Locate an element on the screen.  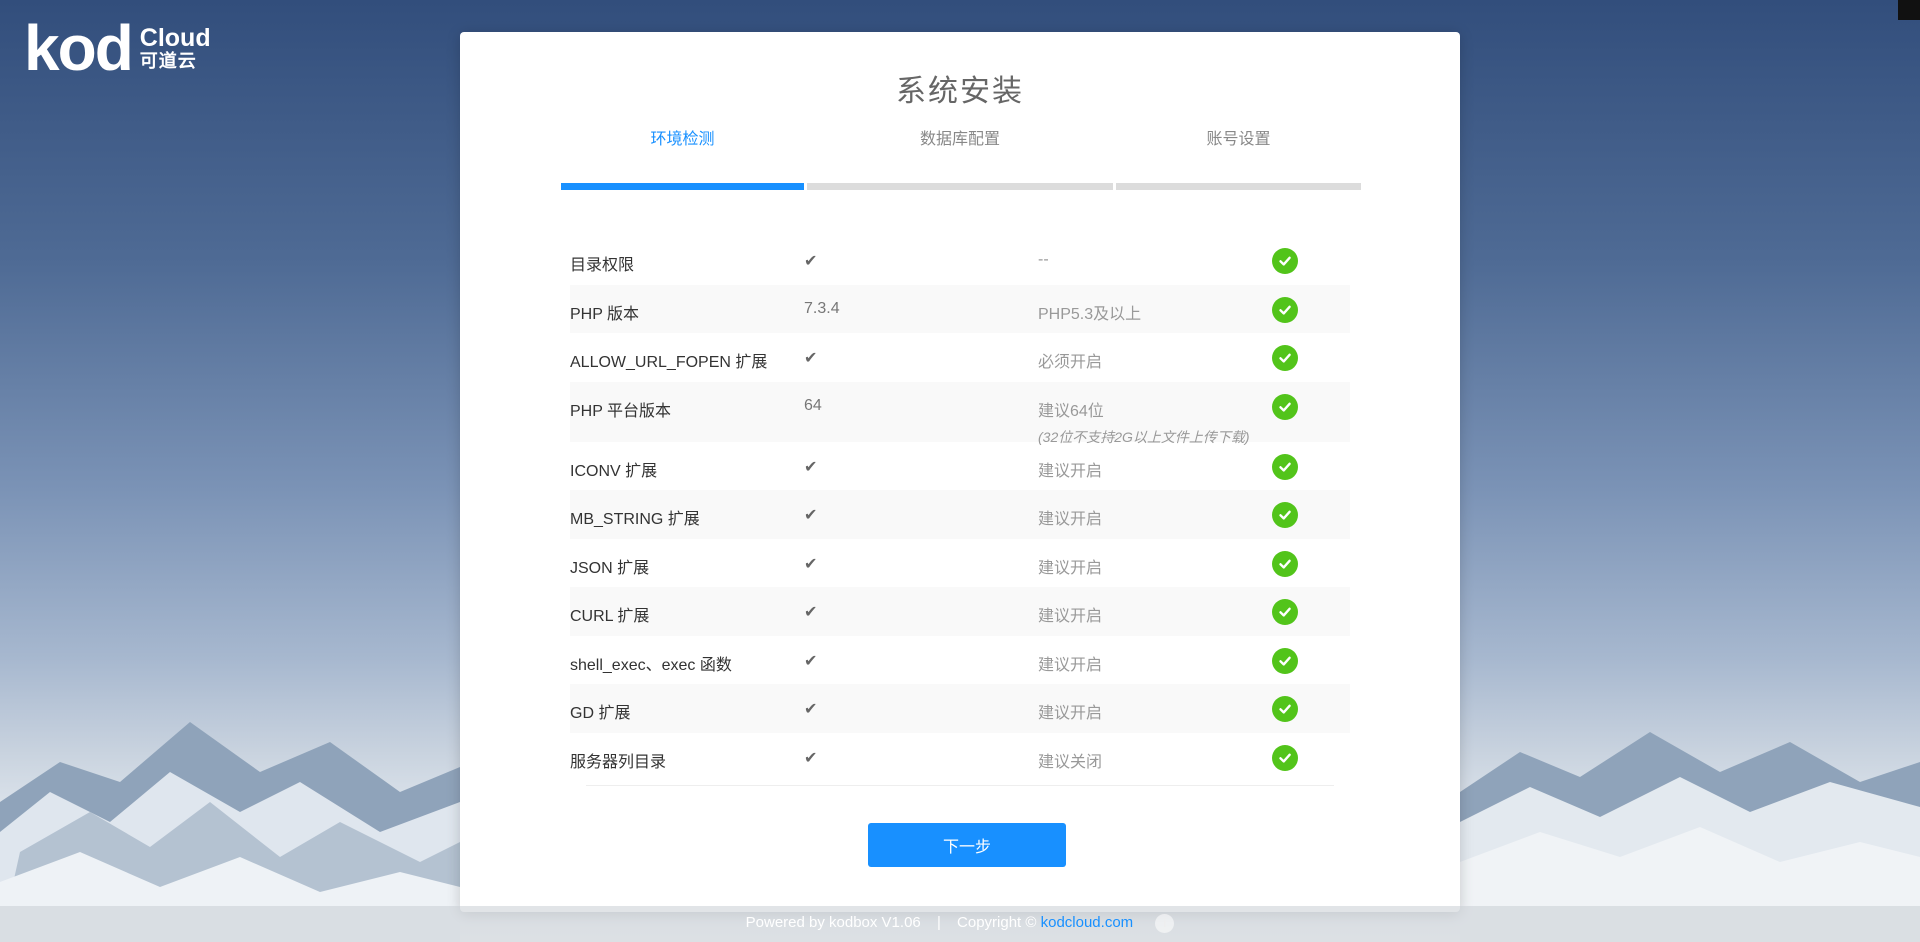
check-item-requirement: 建议64位 (32位不支持2G以上文件上传下载) is located at coordinates (1144, 422).